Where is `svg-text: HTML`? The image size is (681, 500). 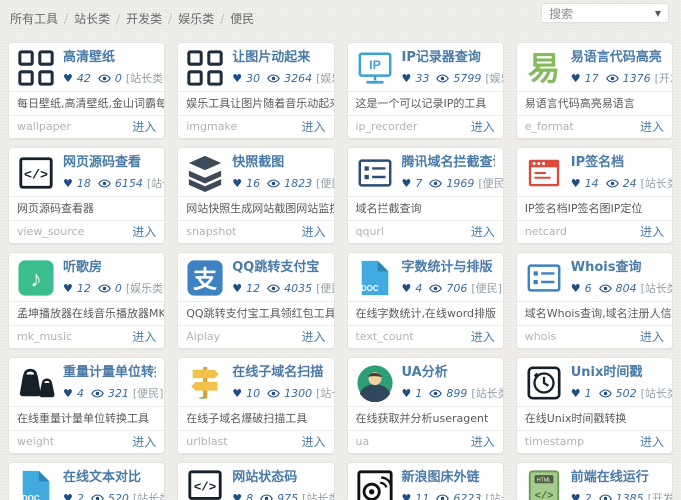 svg-text: HTML is located at coordinates (544, 480).